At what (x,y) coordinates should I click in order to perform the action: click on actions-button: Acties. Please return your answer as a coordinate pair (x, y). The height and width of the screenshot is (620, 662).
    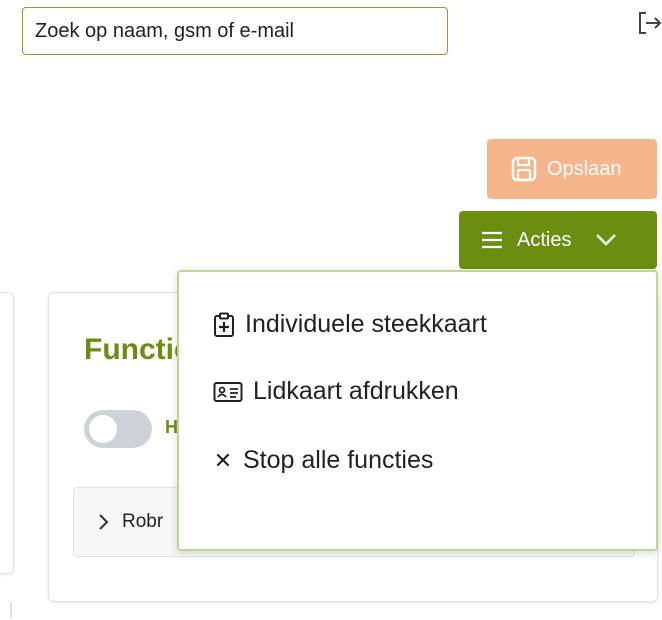
    Looking at the image, I should click on (558, 240).